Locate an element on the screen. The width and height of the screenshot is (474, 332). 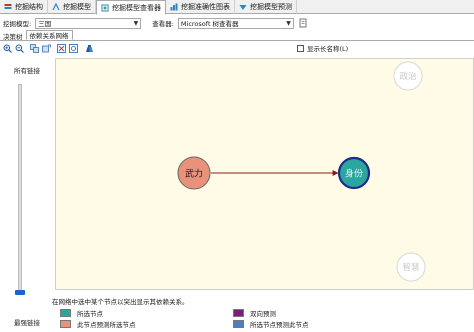
tab-decision-tree: 决策树 is located at coordinates (13, 36).